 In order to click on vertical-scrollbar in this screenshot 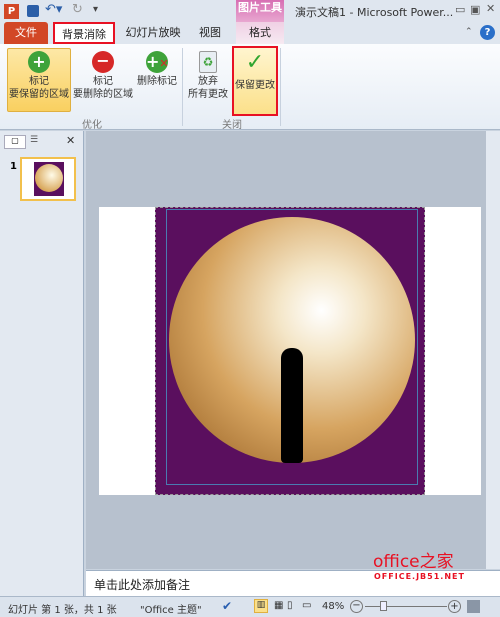, I will do `click(493, 350)`.